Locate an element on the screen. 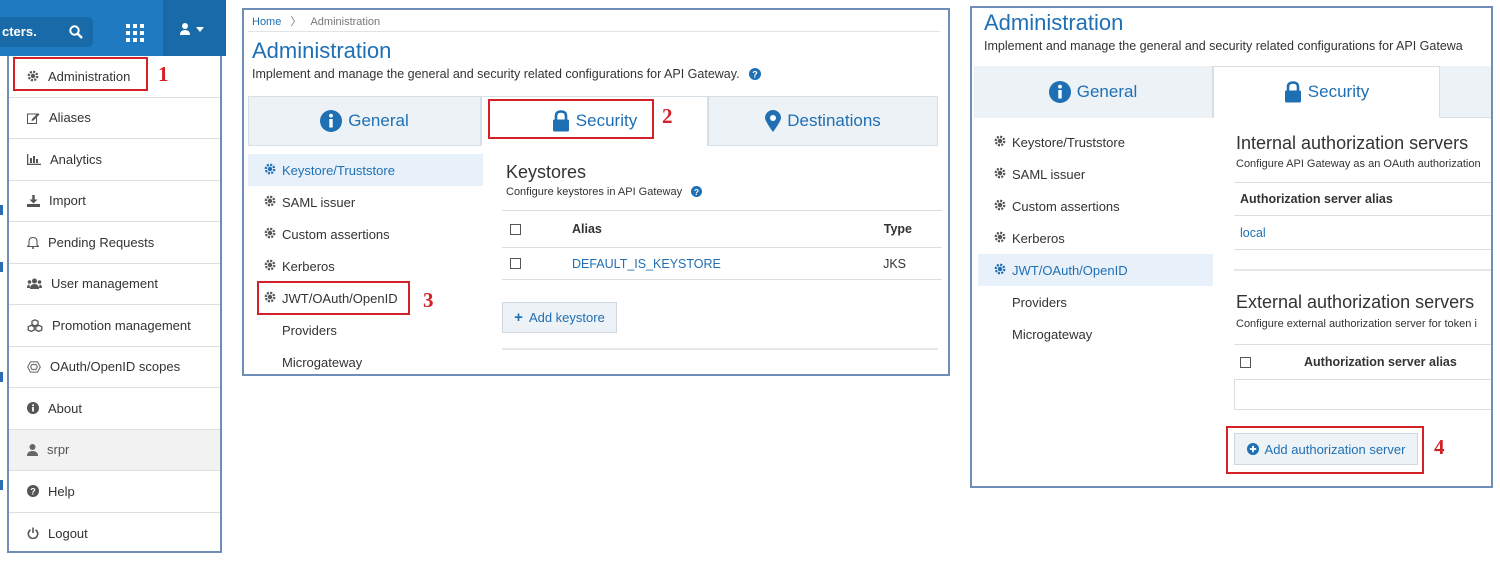  search-text: cters. is located at coordinates (19, 31).